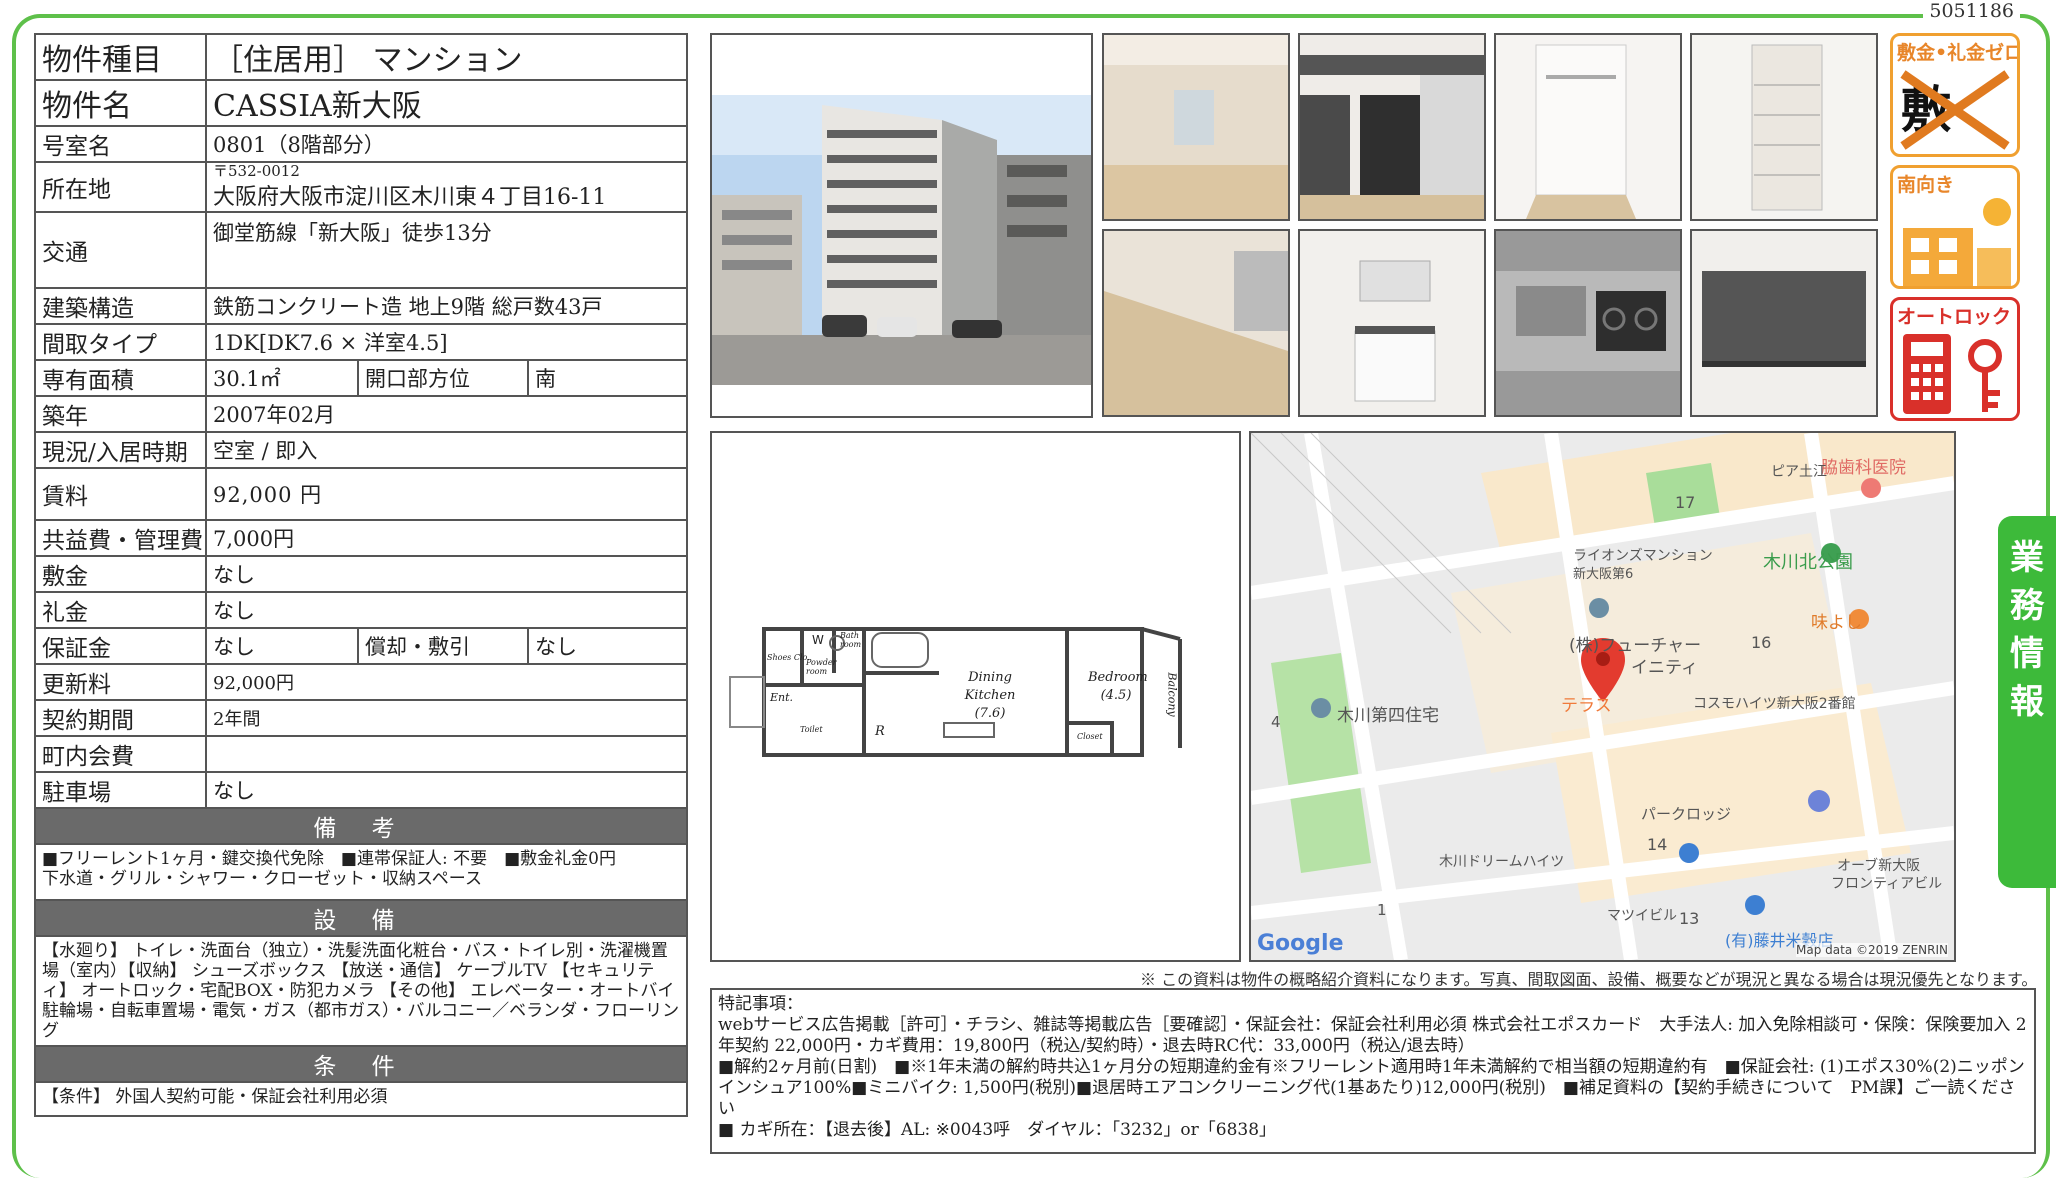 The image size is (2056, 1178). Describe the element at coordinates (120, 754) in the screenshot. I see `town-fee-label: 町内会費` at that location.